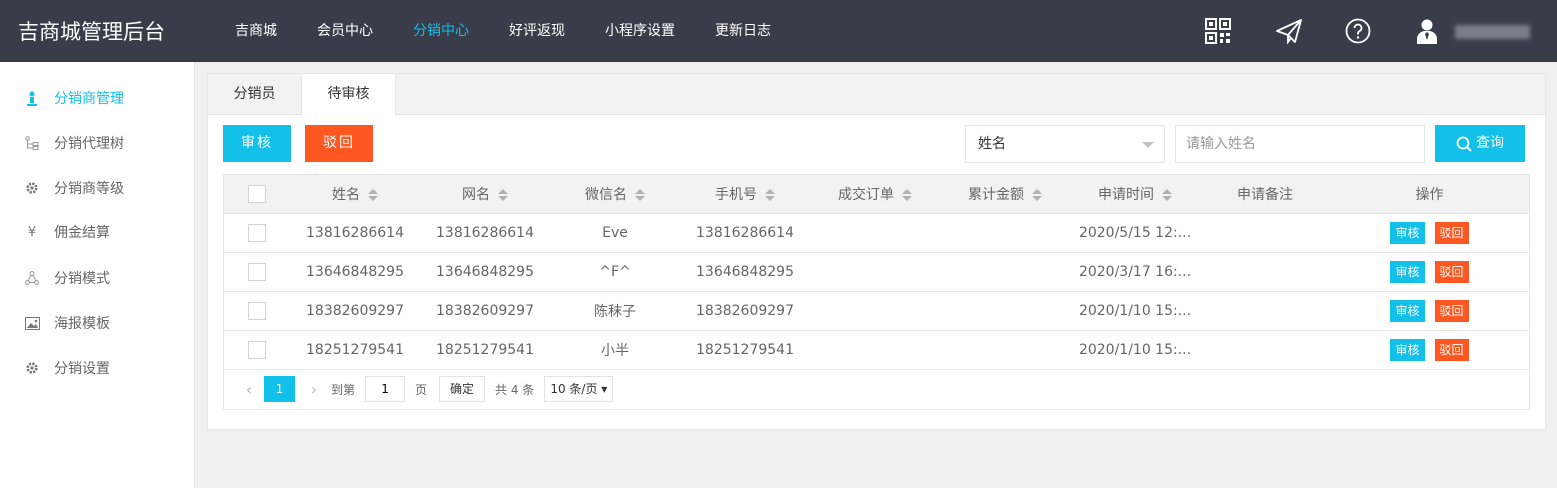  I want to click on cell-phone: 18251279541, so click(745, 350).